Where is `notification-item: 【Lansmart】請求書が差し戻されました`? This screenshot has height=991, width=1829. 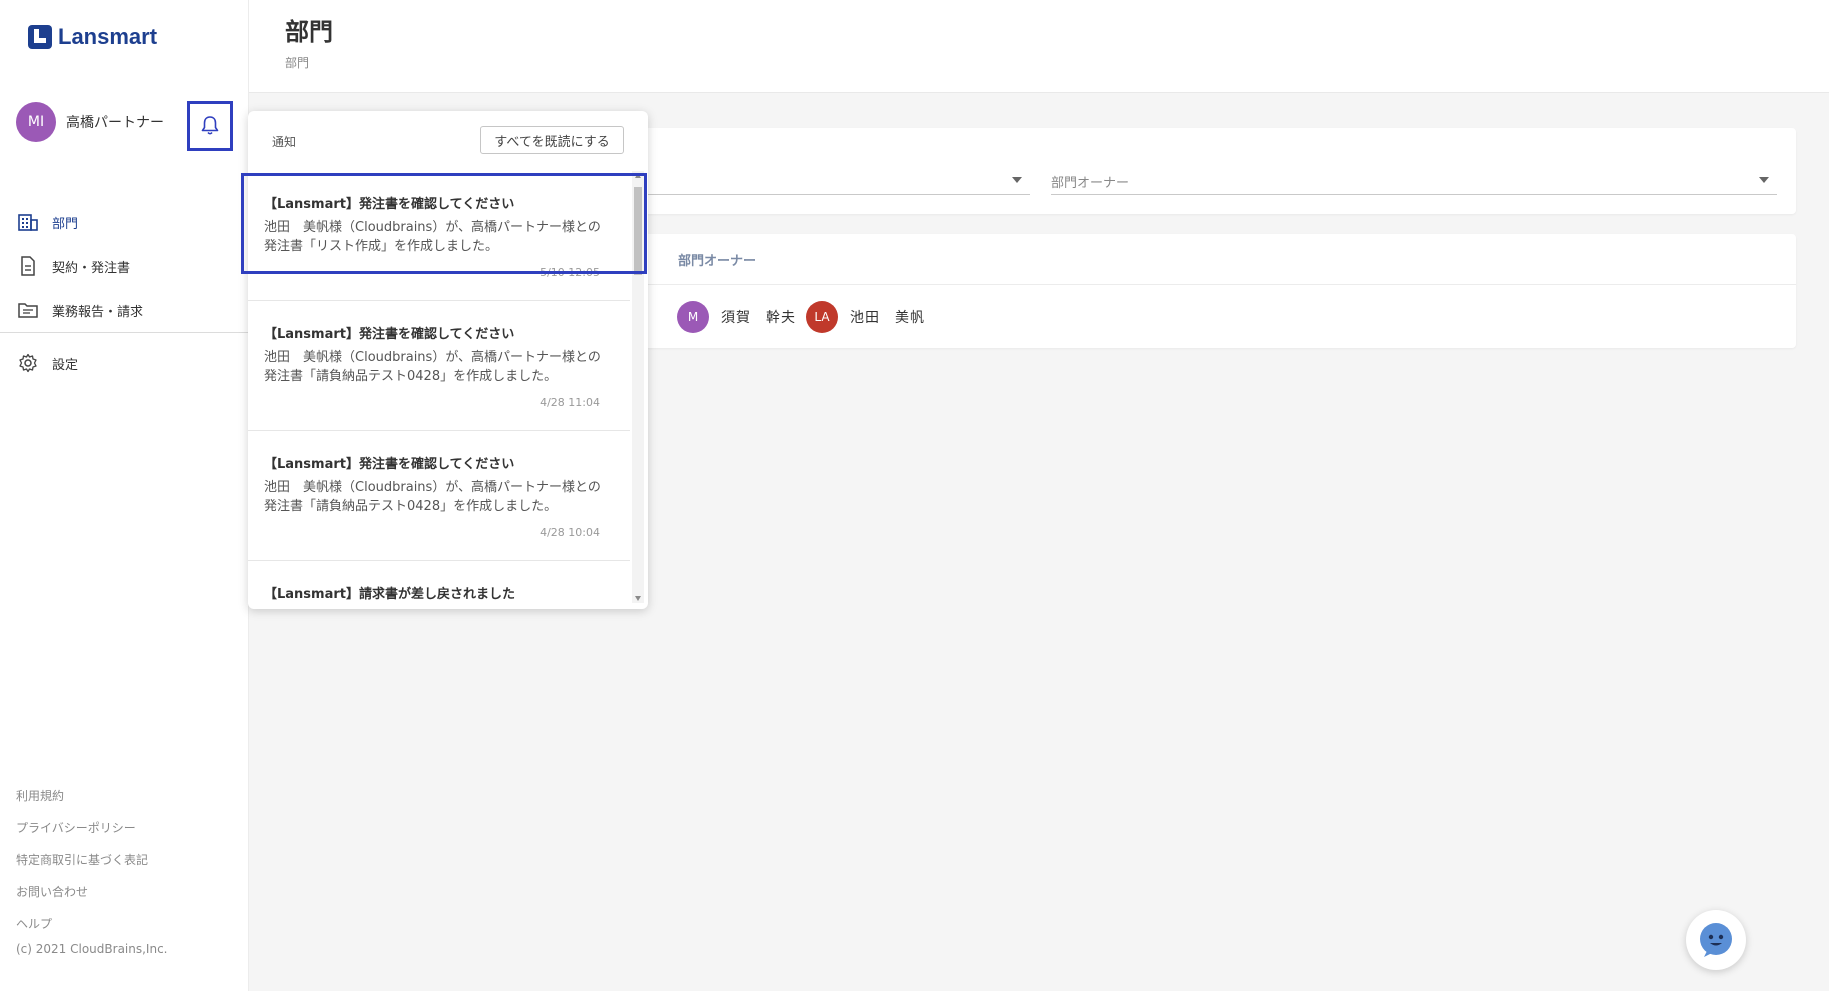 notification-item: 【Lansmart】請求書が差し戻されました is located at coordinates (439, 585).